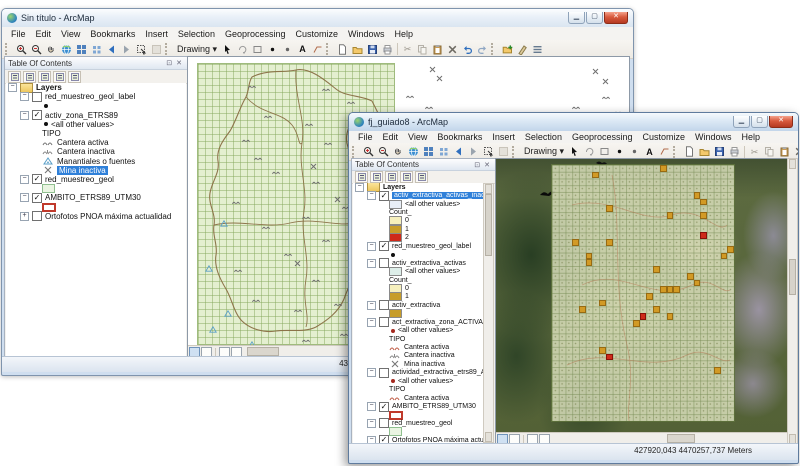 The width and height of the screenshot is (800, 466). What do you see at coordinates (434, 406) in the screenshot?
I see `layer-label: AMBITO_ETRS89_UTM30` at bounding box center [434, 406].